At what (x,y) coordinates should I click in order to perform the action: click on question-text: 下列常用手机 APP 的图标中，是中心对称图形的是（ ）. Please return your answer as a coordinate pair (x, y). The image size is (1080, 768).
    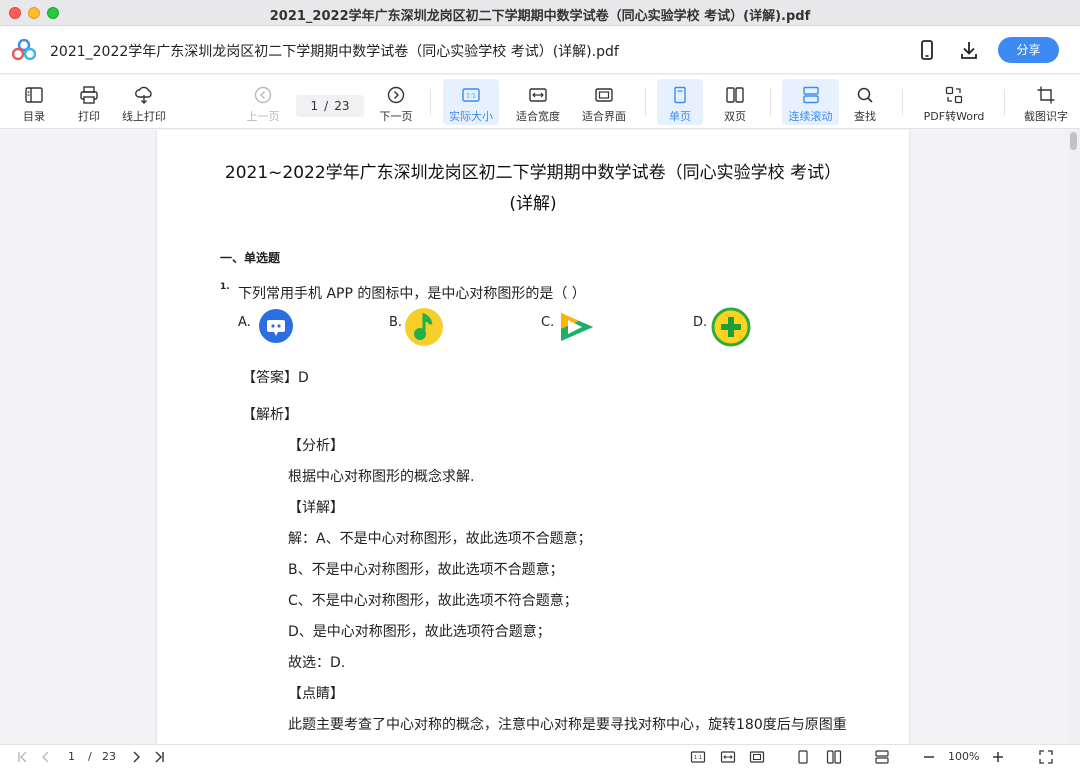
    Looking at the image, I should click on (412, 294).